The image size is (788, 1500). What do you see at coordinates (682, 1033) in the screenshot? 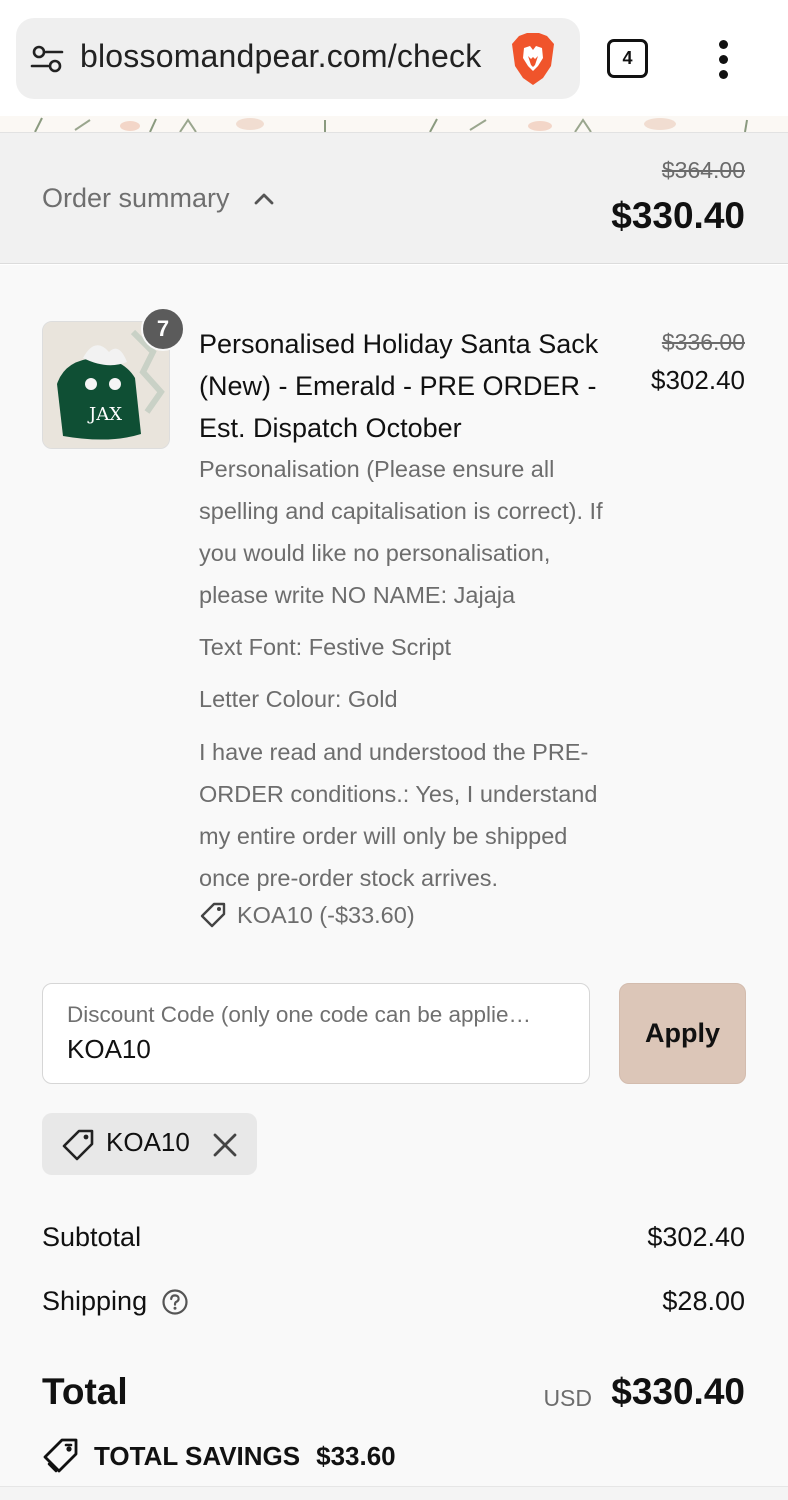
I see `apply-button: Apply` at bounding box center [682, 1033].